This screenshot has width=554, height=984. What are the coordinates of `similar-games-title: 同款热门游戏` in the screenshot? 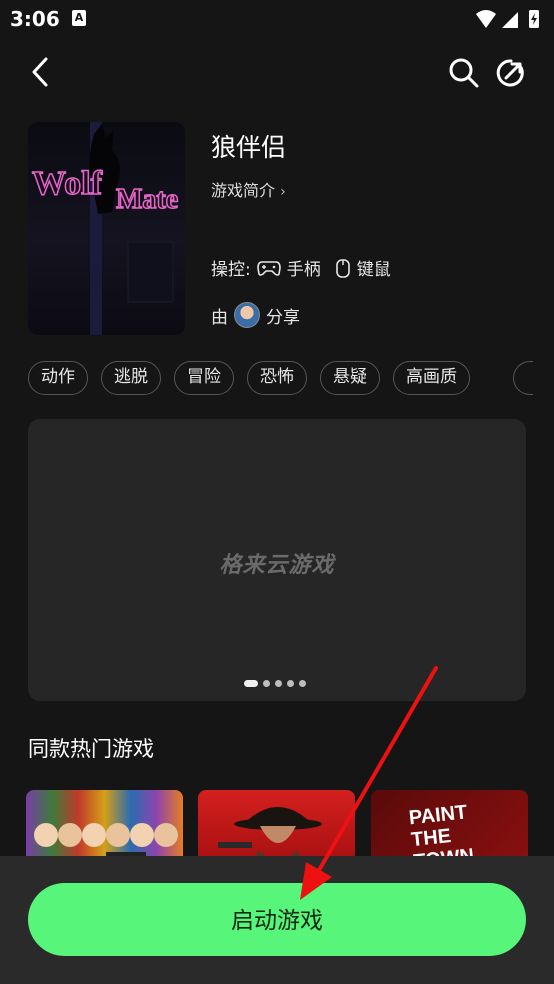 It's located at (91, 749).